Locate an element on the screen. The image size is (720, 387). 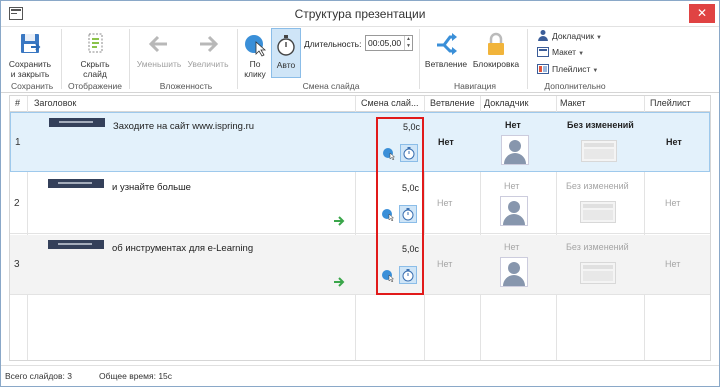
player-dropdown: Плейлист ▼ is located at coordinates (567, 69).